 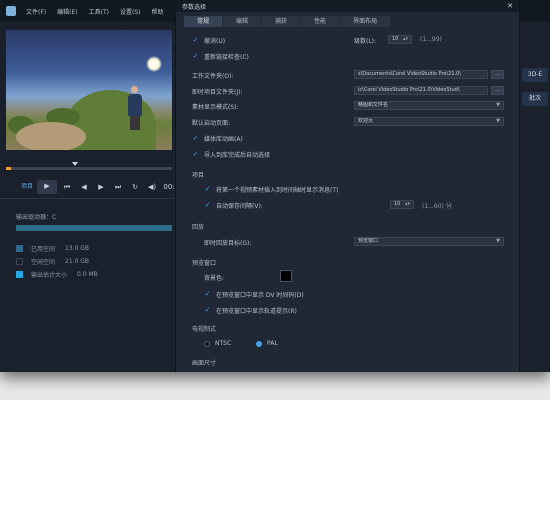 I want to click on show-track-label: 在预览窗口中显示轨道提示(R), so click(x=256, y=311).